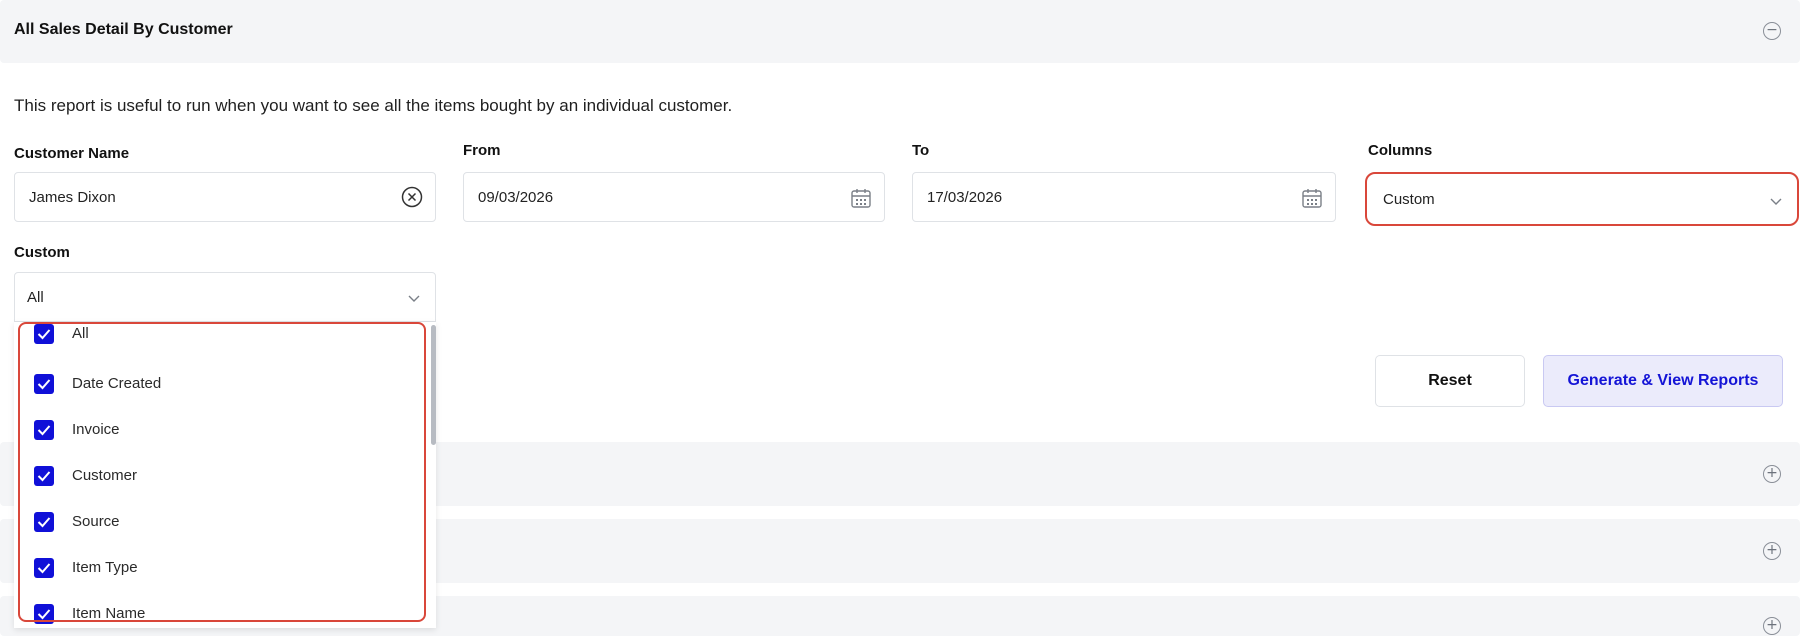 This screenshot has width=1812, height=636. I want to click on option-all: All, so click(215, 340).